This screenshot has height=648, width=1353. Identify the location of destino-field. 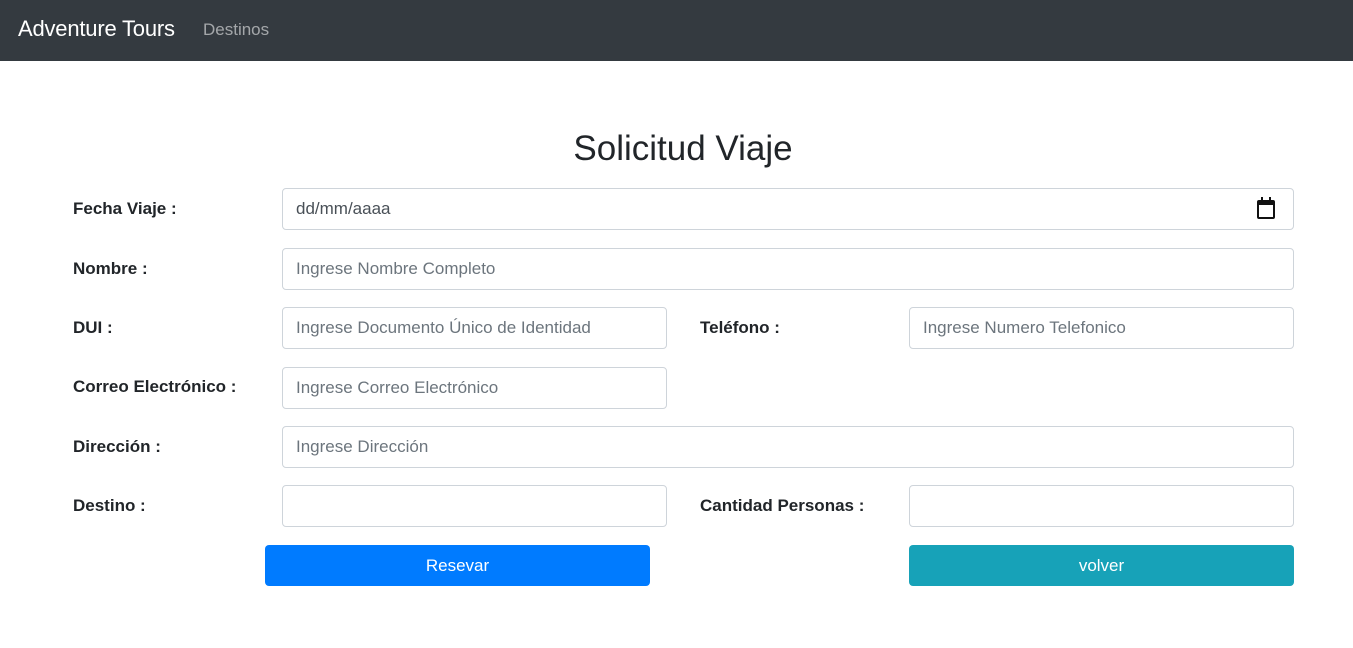
(474, 506).